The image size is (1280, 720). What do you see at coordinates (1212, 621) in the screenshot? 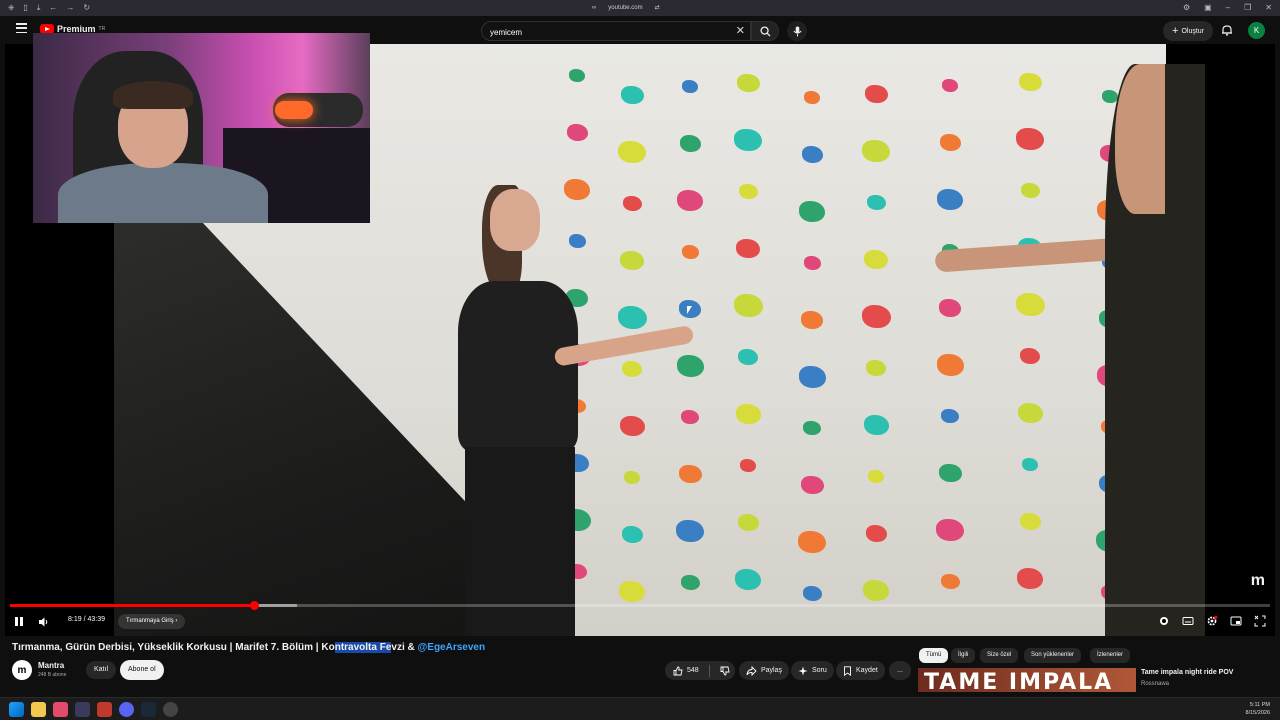
I see `settings-gear-icon` at bounding box center [1212, 621].